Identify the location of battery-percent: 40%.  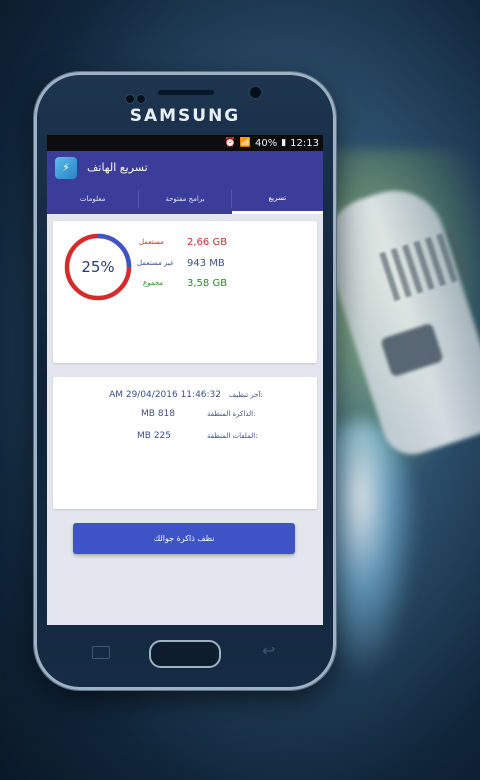
(266, 143).